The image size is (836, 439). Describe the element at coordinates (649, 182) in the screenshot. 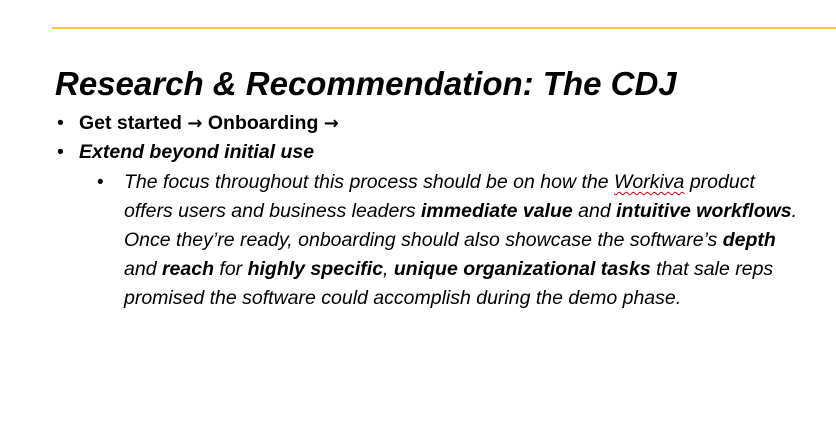

I see `spellcheck-flagged-word: Workiva` at that location.